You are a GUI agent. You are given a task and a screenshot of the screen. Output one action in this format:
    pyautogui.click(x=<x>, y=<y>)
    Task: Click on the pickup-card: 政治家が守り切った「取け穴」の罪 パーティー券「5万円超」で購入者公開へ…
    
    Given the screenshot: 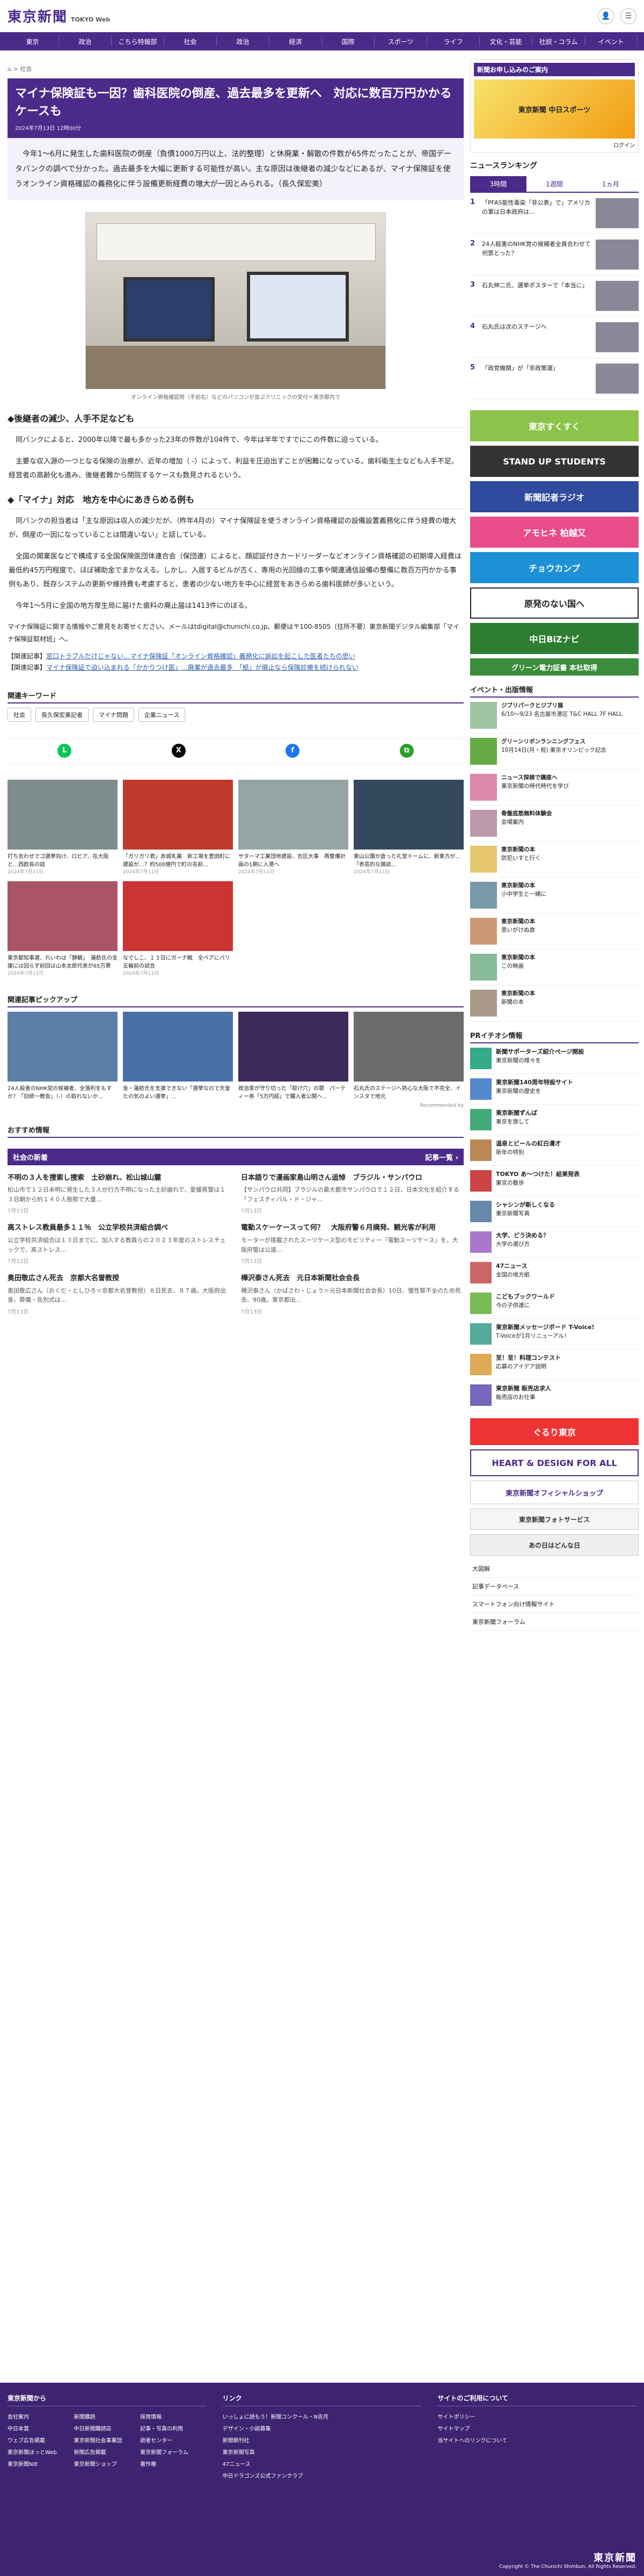 What is the action you would take?
    pyautogui.click(x=293, y=1056)
    